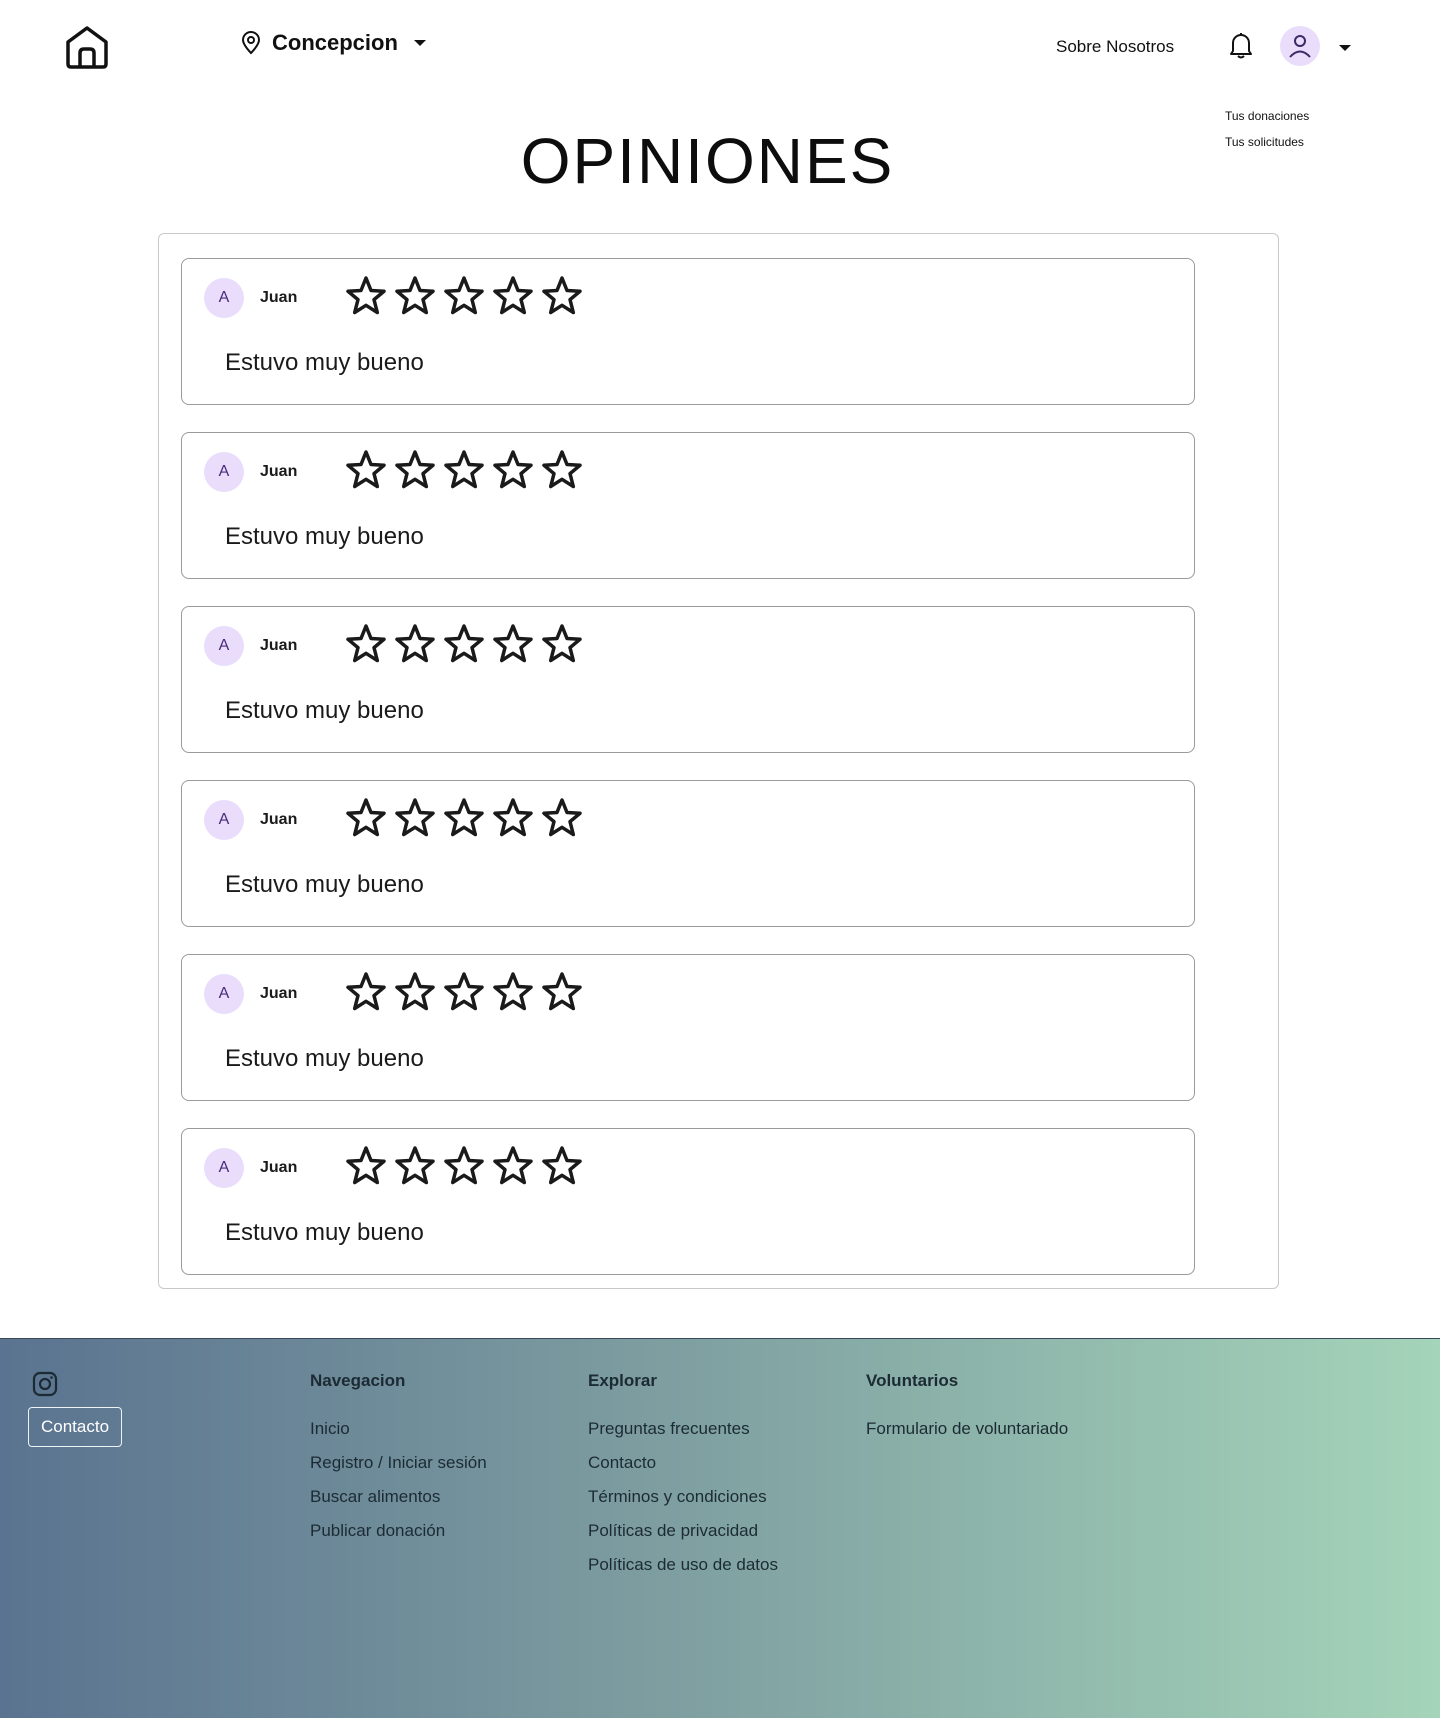 The width and height of the screenshot is (1440, 1718). I want to click on footer-link-faq: Preguntas frecuentes, so click(683, 1436).